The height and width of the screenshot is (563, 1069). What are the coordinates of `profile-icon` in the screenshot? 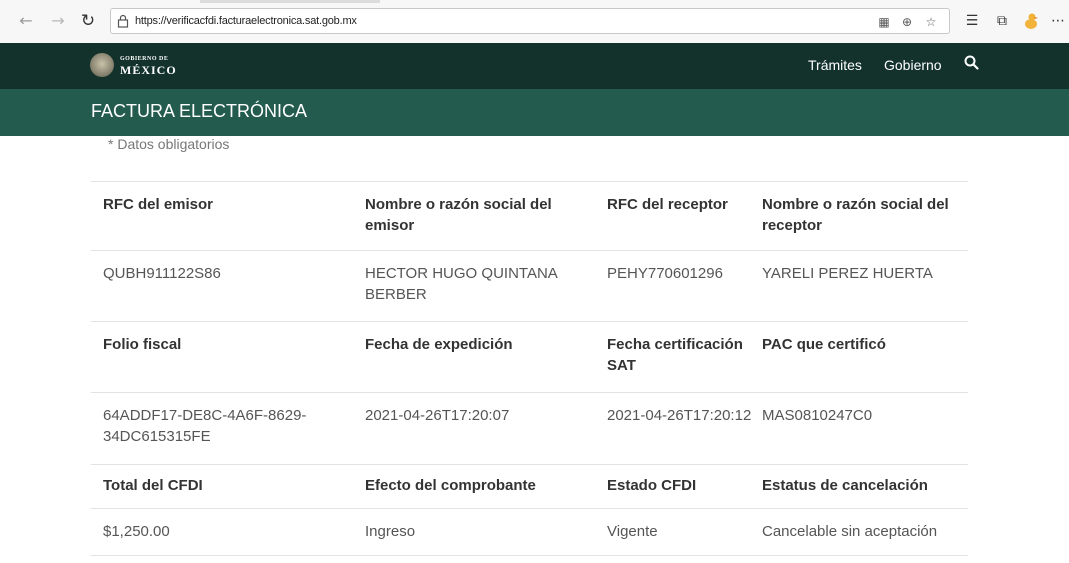 It's located at (1031, 21).